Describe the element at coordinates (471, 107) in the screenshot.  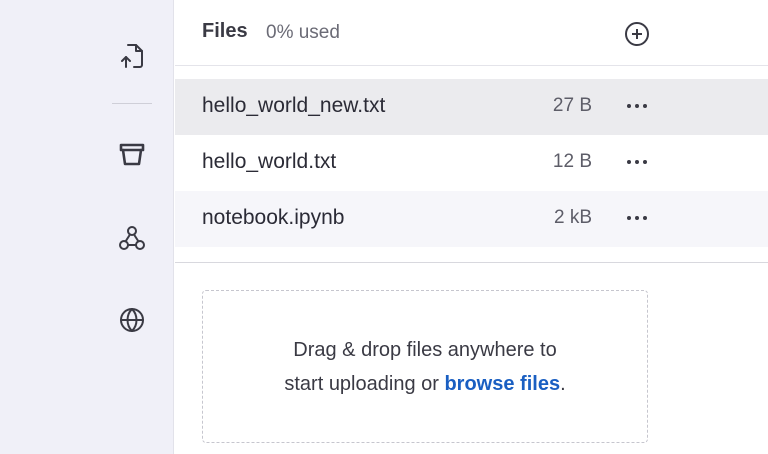
I see `file-row: hello_world_new.txt 27 B` at that location.